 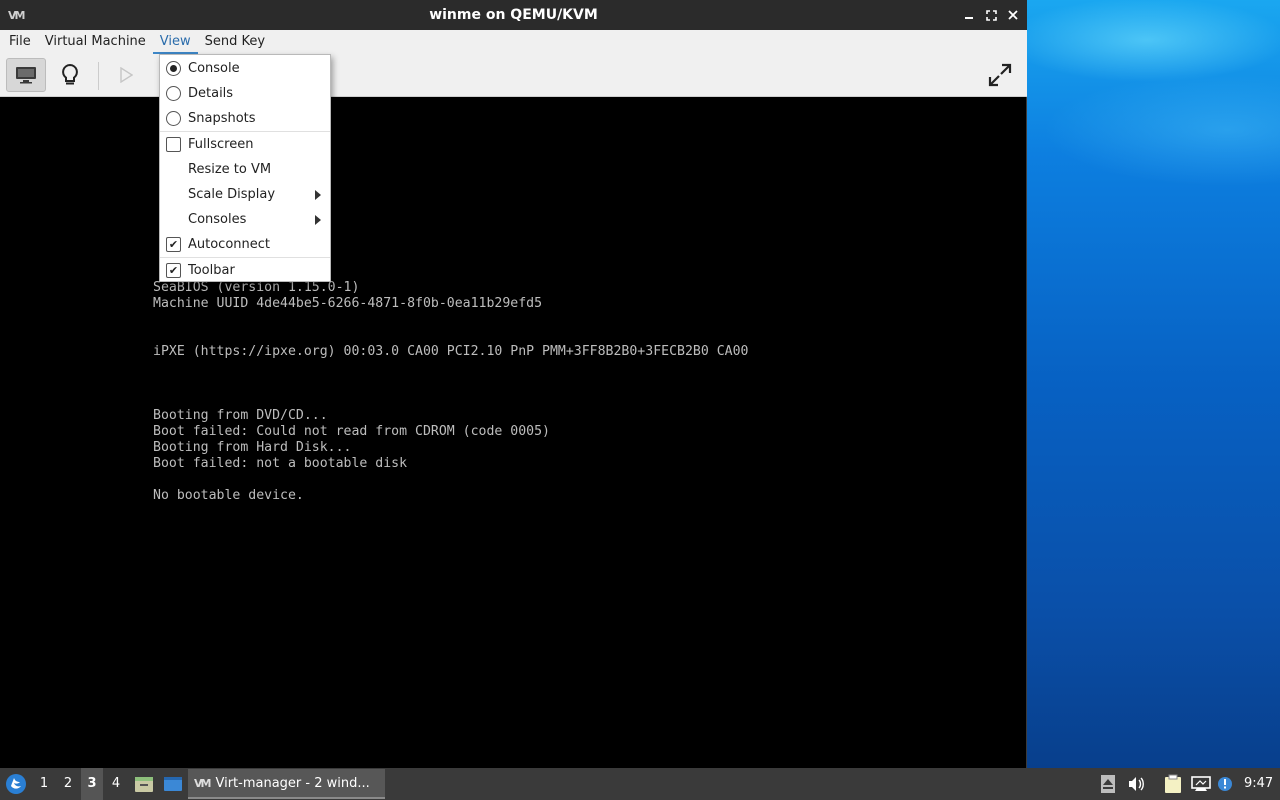 I want to click on file-manager-icon, so click(x=144, y=784).